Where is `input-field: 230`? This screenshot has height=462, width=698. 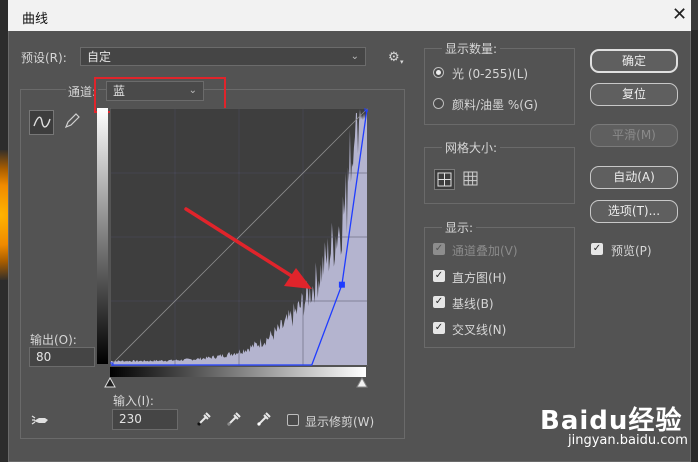
input-field: 230 is located at coordinates (145, 419).